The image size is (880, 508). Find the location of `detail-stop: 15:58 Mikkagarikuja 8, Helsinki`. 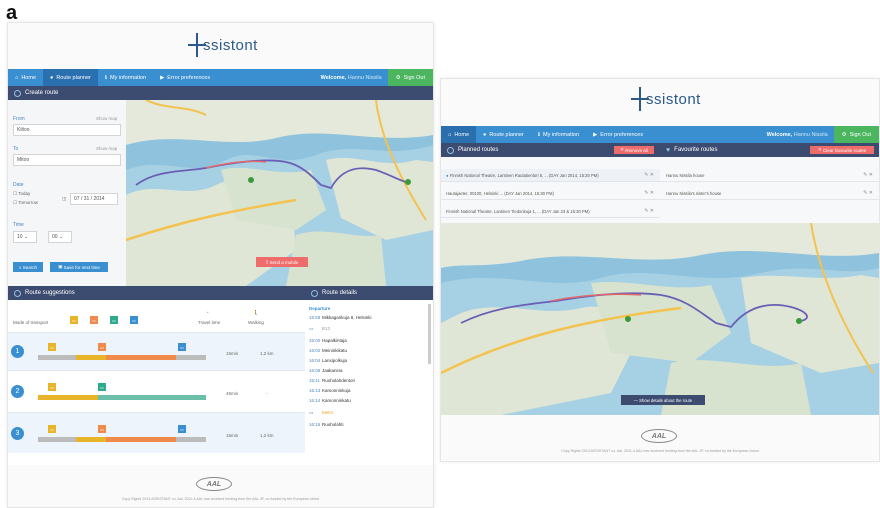

detail-stop: 15:58 Mikkagarikuja 8, Helsinki is located at coordinates (340, 317).